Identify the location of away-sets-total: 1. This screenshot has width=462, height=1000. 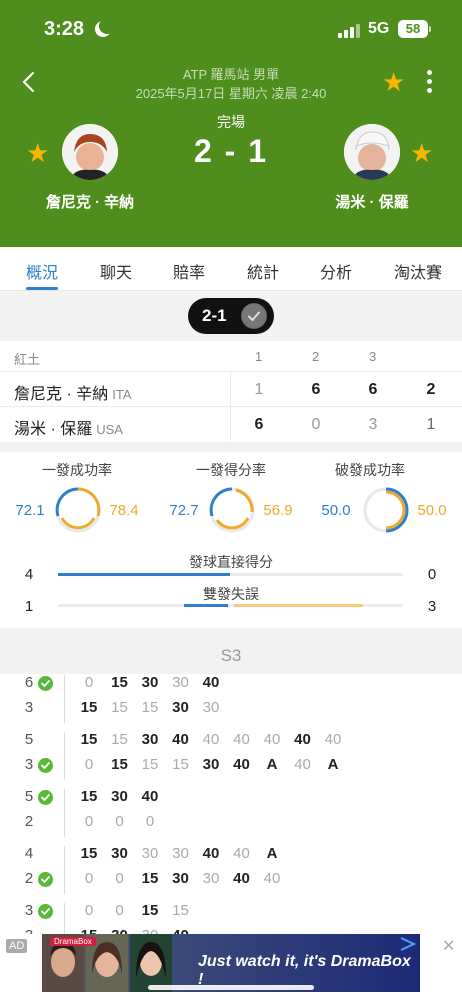
(431, 424).